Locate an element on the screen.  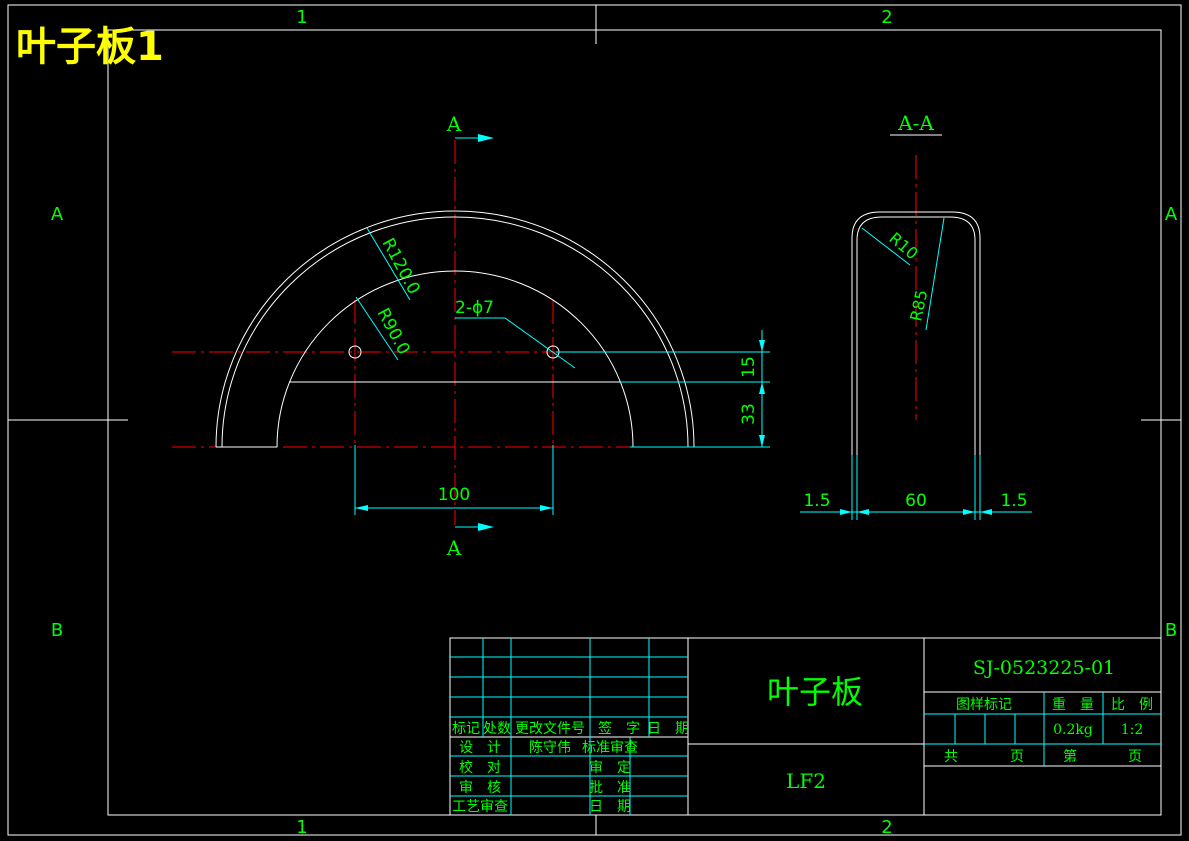
date-label: 日 期 is located at coordinates (610, 807).